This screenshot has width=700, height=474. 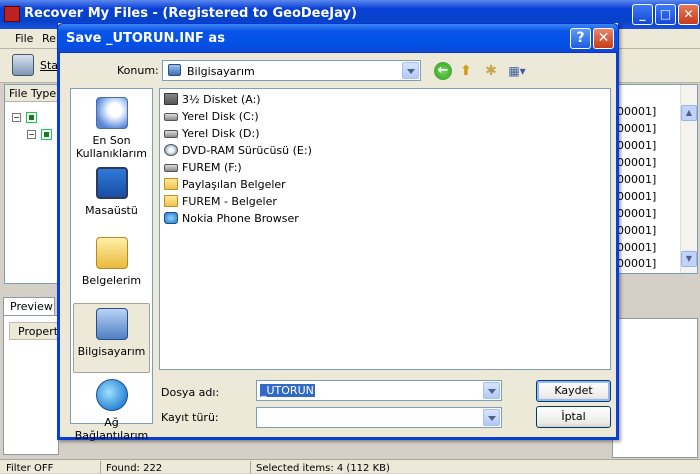 What do you see at coordinates (287, 390) in the screenshot?
I see `filename-value: _UTORUN` at bounding box center [287, 390].